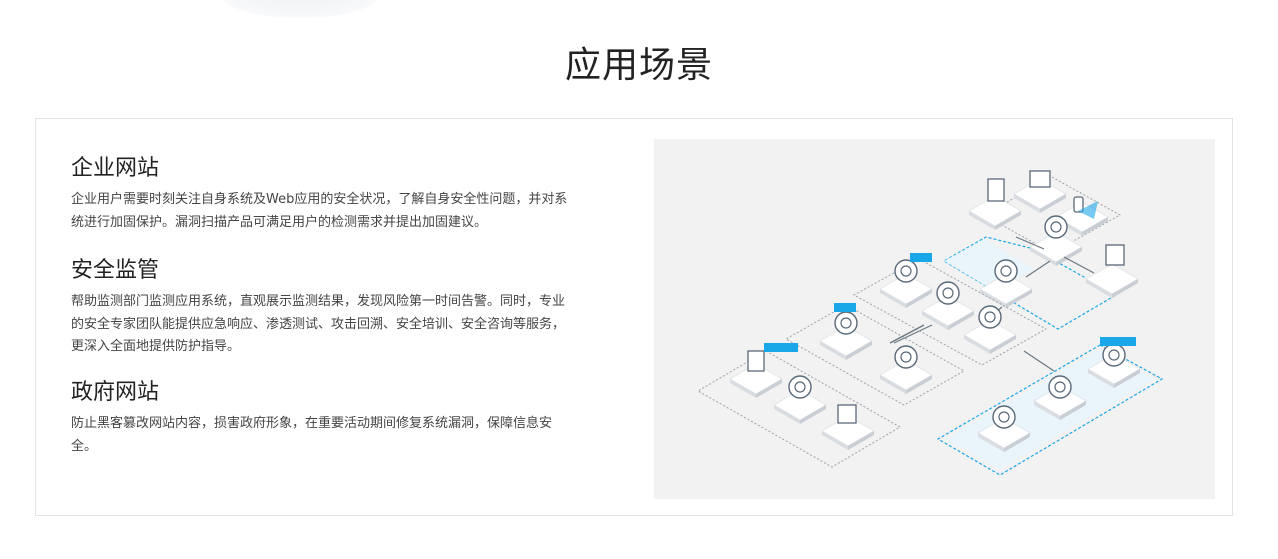 The width and height of the screenshot is (1278, 559). What do you see at coordinates (300, 9) in the screenshot?
I see `decorative-blob` at bounding box center [300, 9].